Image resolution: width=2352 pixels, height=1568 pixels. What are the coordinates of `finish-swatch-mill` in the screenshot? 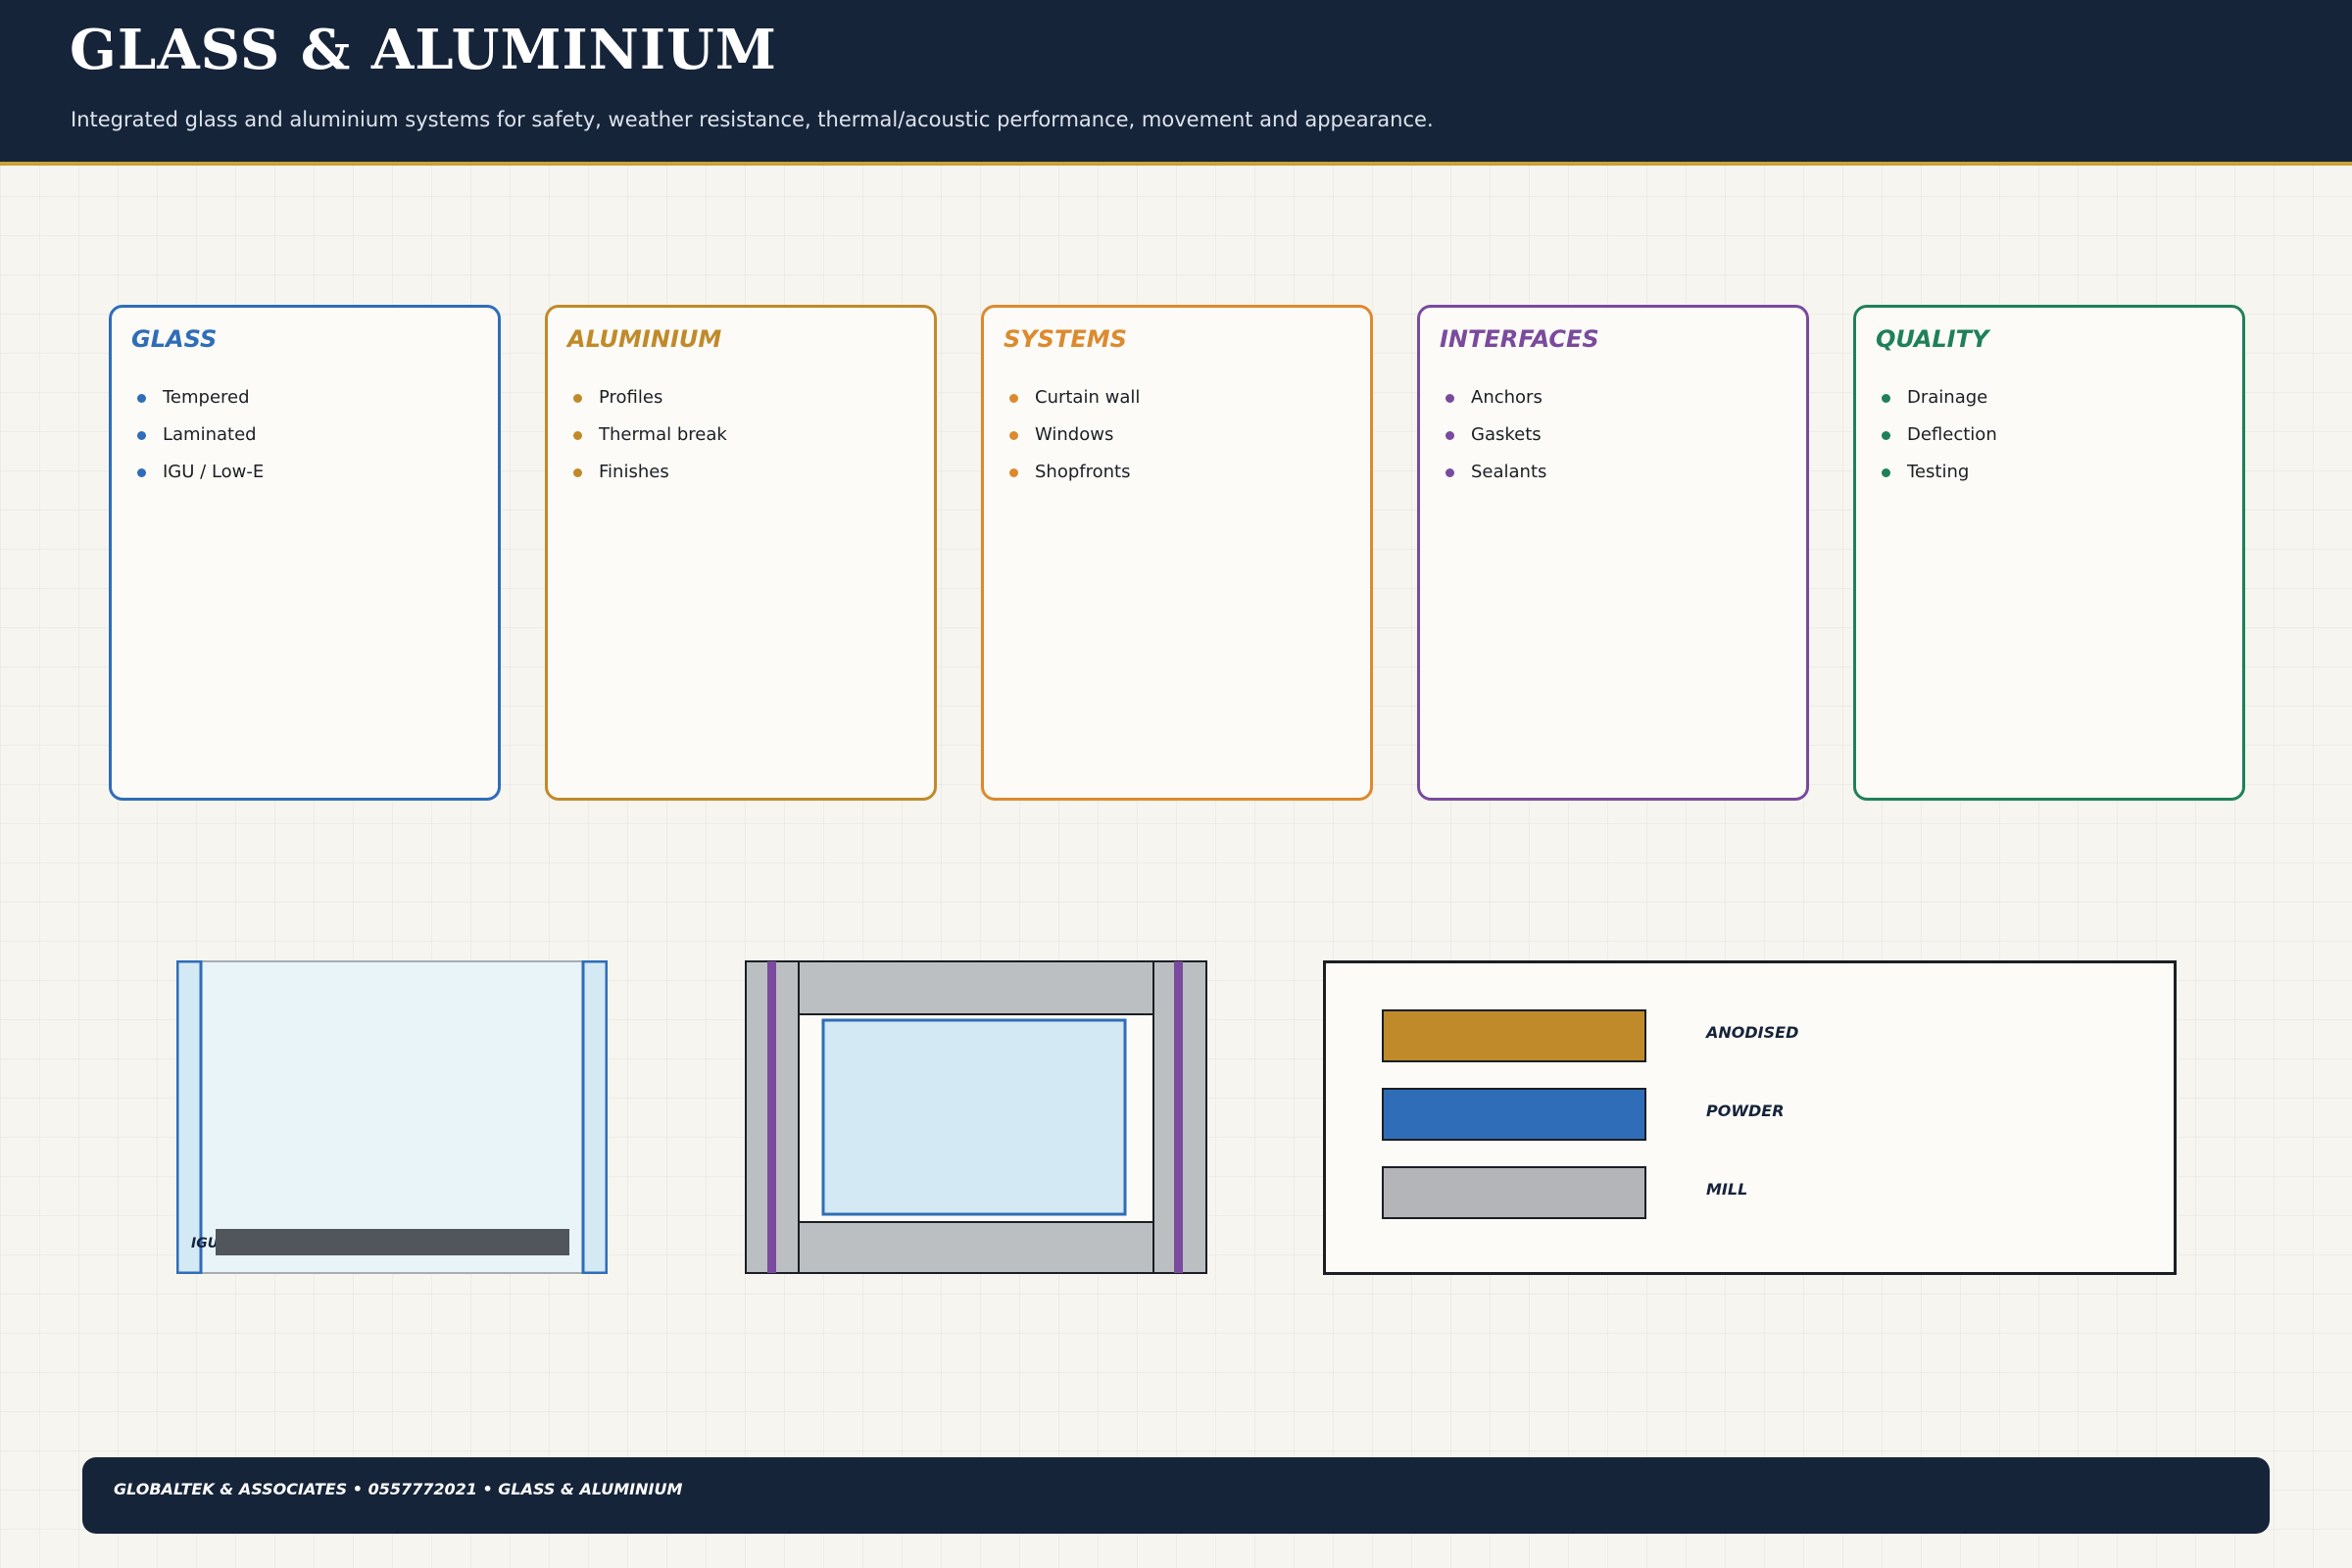 It's located at (1514, 1192).